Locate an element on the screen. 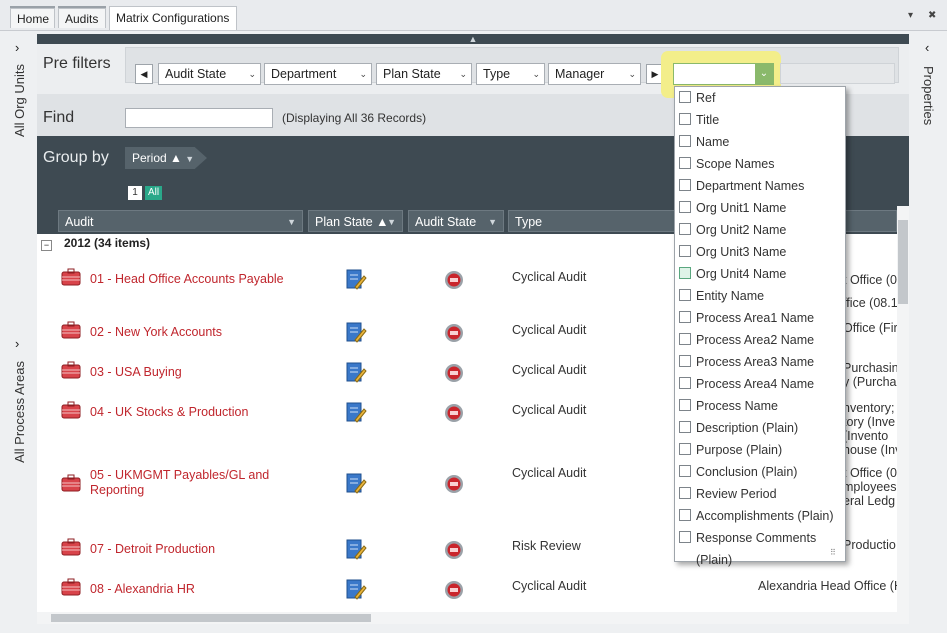  filter-plan-state: Plan State ⌄ is located at coordinates (424, 74).